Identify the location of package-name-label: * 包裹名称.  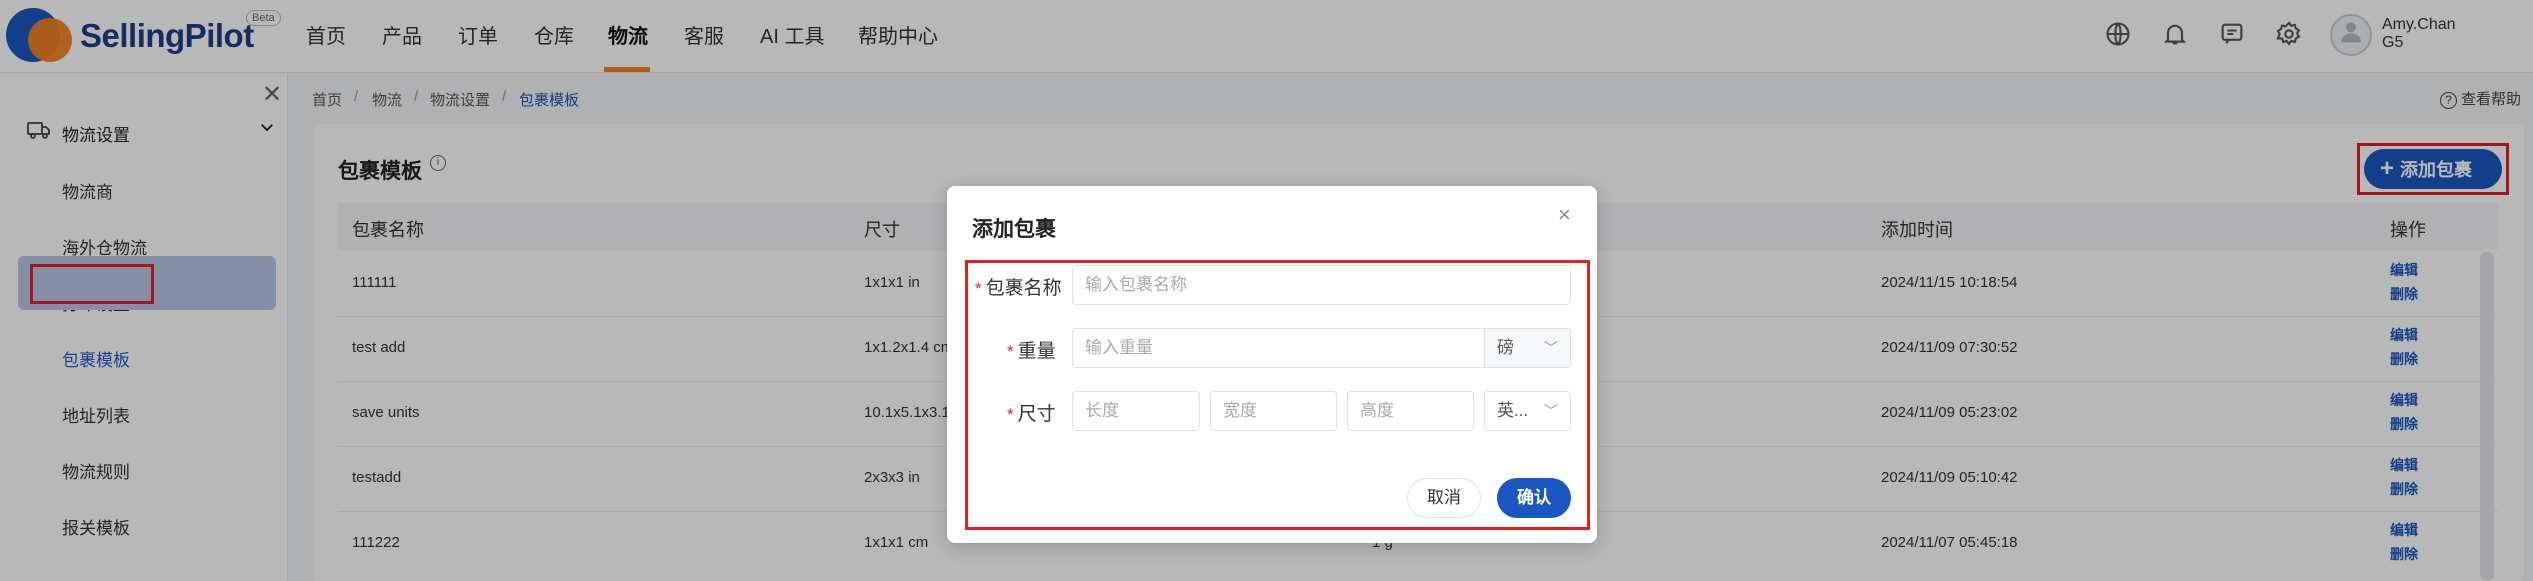
(1018, 286).